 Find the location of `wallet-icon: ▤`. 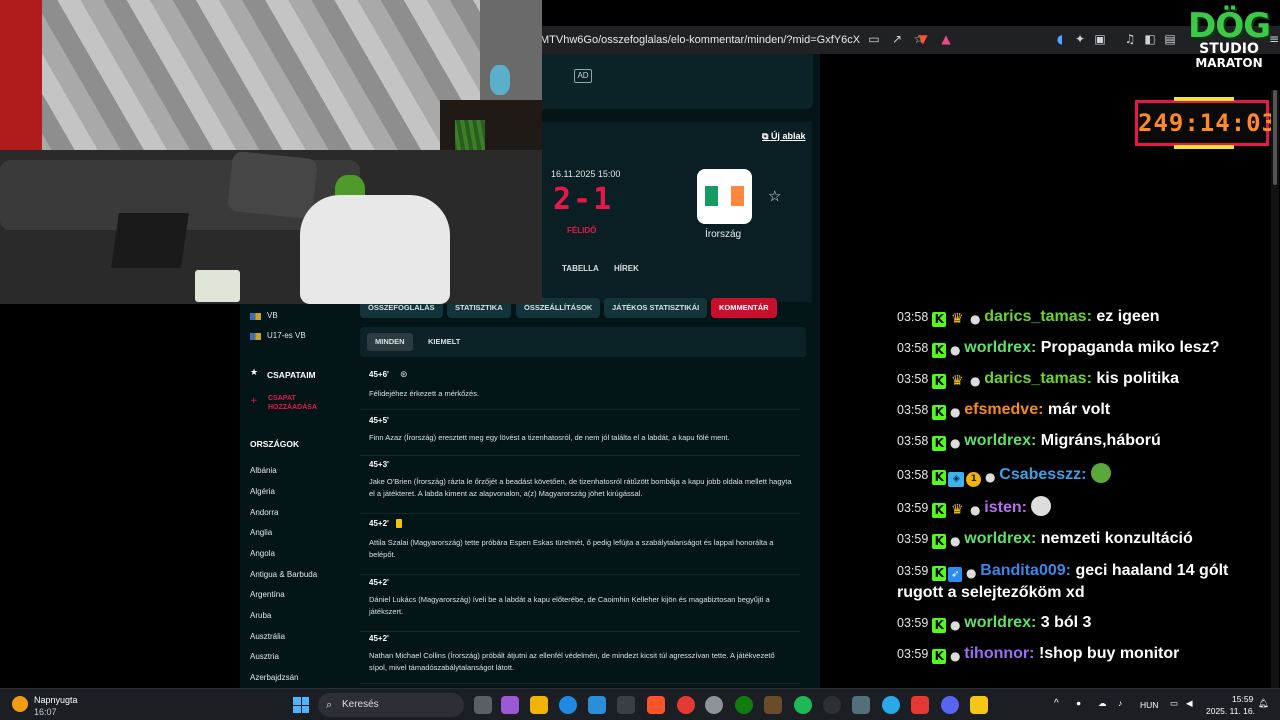

wallet-icon: ▤ is located at coordinates (1170, 39).